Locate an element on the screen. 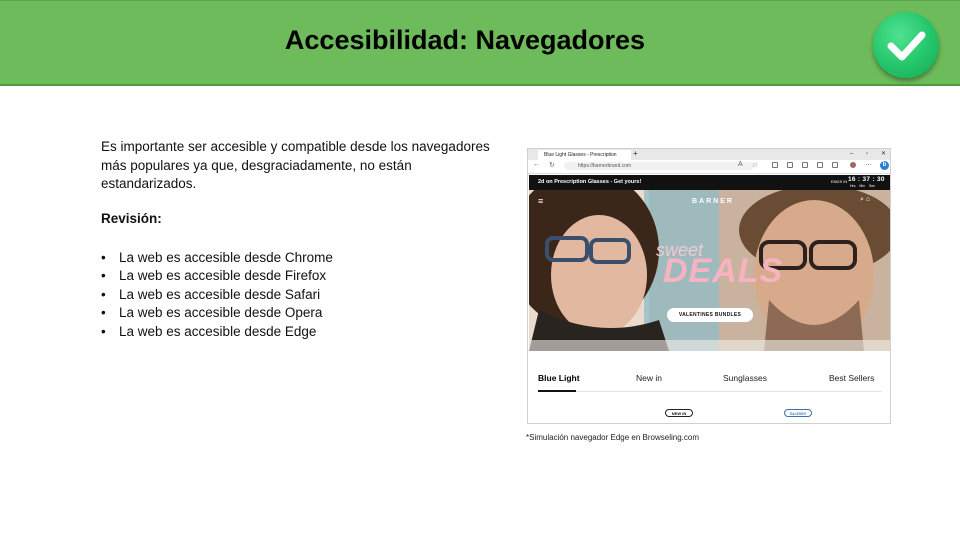  hero-headline: DEALS is located at coordinates (723, 271).